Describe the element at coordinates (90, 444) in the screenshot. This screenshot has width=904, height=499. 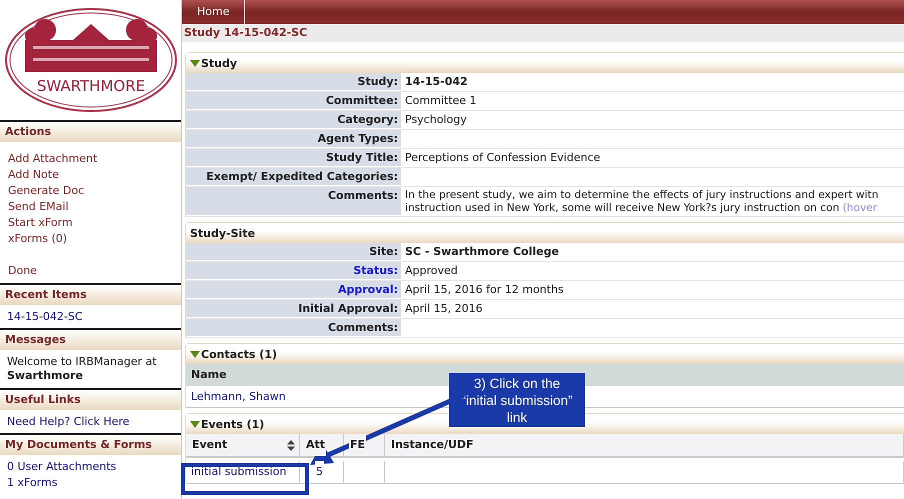
I see `section-header: My Documents & Forms` at that location.